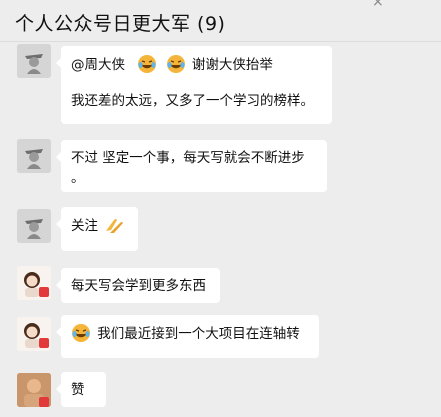 This screenshot has height=417, width=441. What do you see at coordinates (192, 101) in the screenshot?
I see `message-text: 我还差的太远，又多了一个学习的榜样。` at bounding box center [192, 101].